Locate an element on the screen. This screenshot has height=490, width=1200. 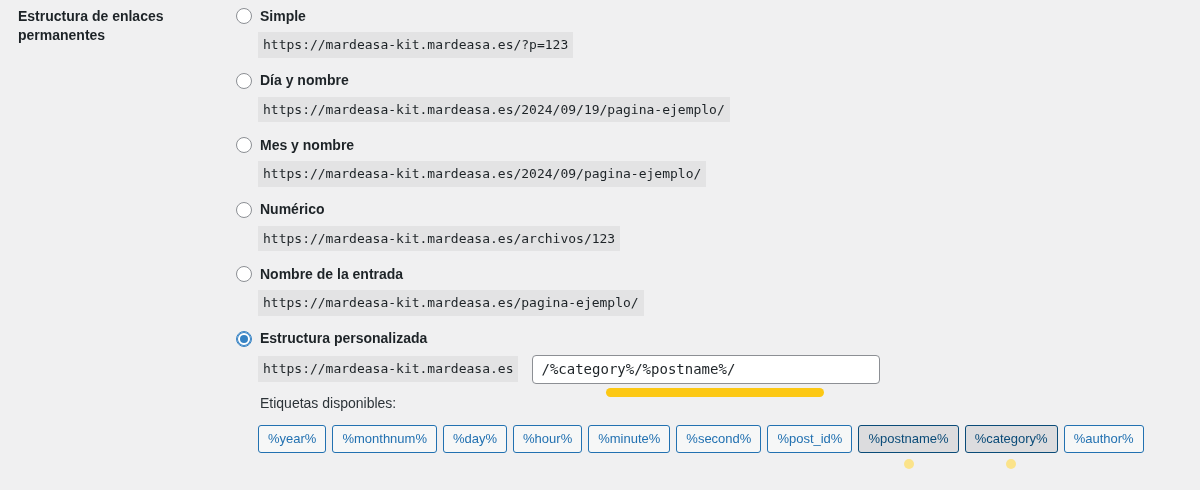
option-label: Numérico is located at coordinates (292, 209).